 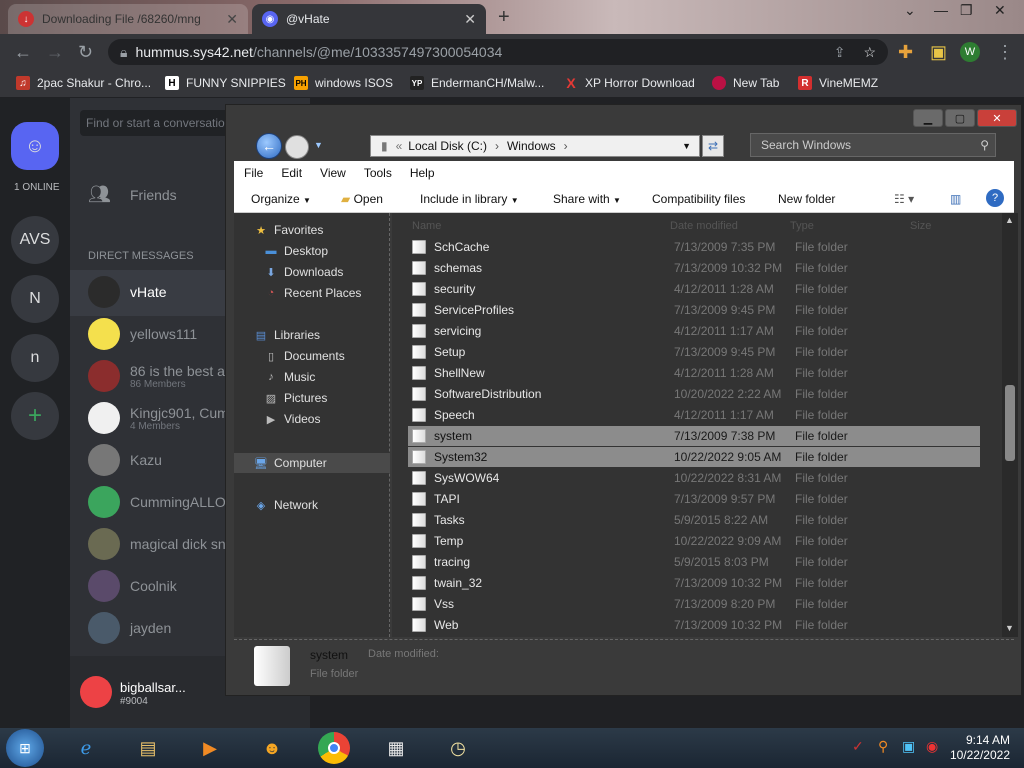 I want to click on tab-downloading: ↓ Downloading File /68260/mng ✕, so click(x=128, y=19).